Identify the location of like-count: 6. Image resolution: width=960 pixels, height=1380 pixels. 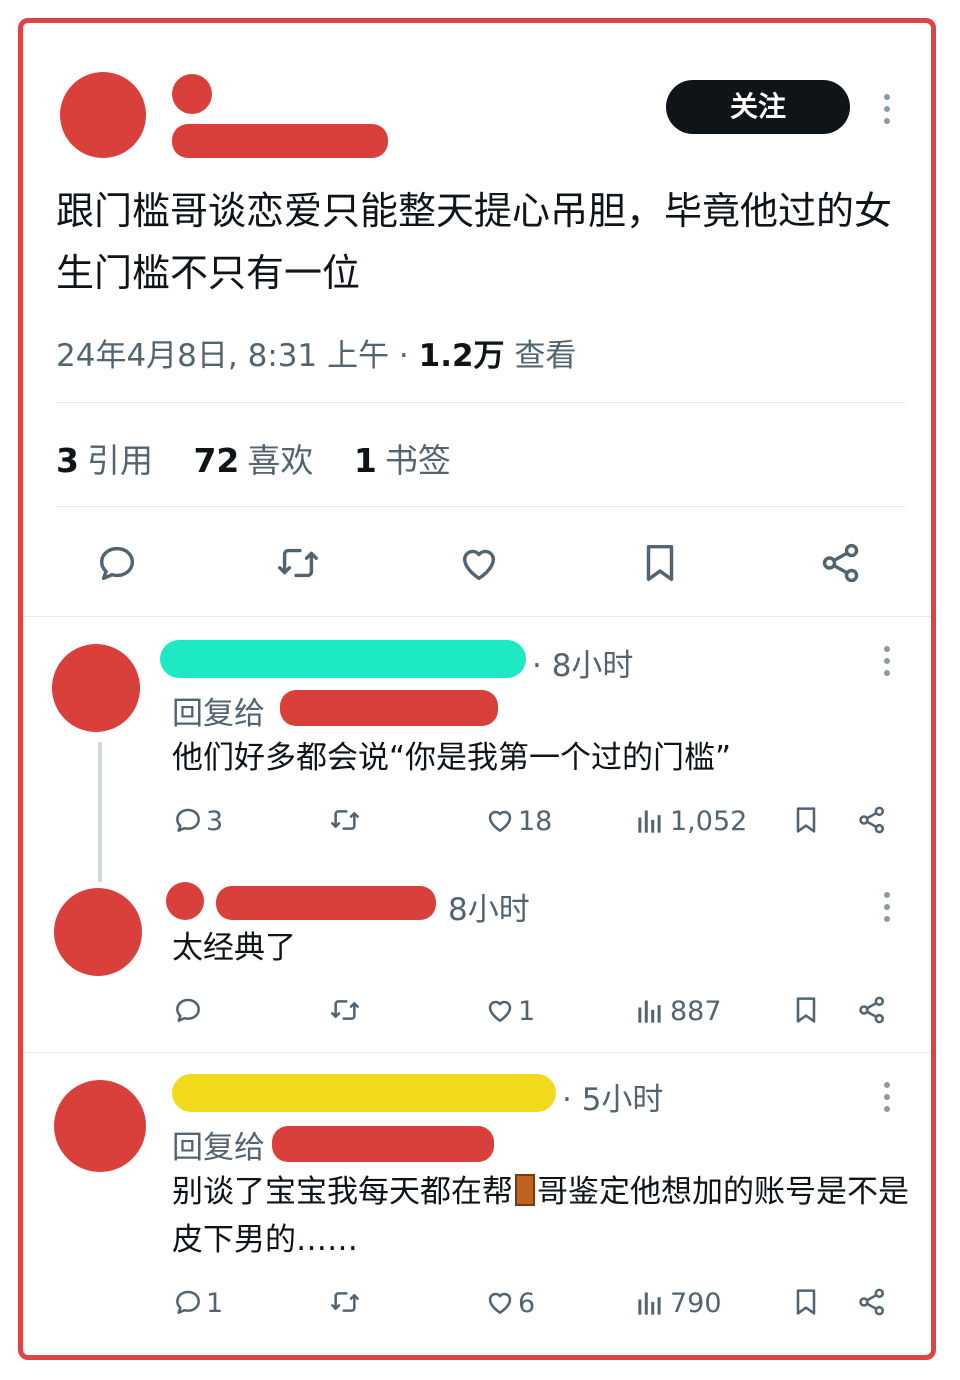
(527, 1303).